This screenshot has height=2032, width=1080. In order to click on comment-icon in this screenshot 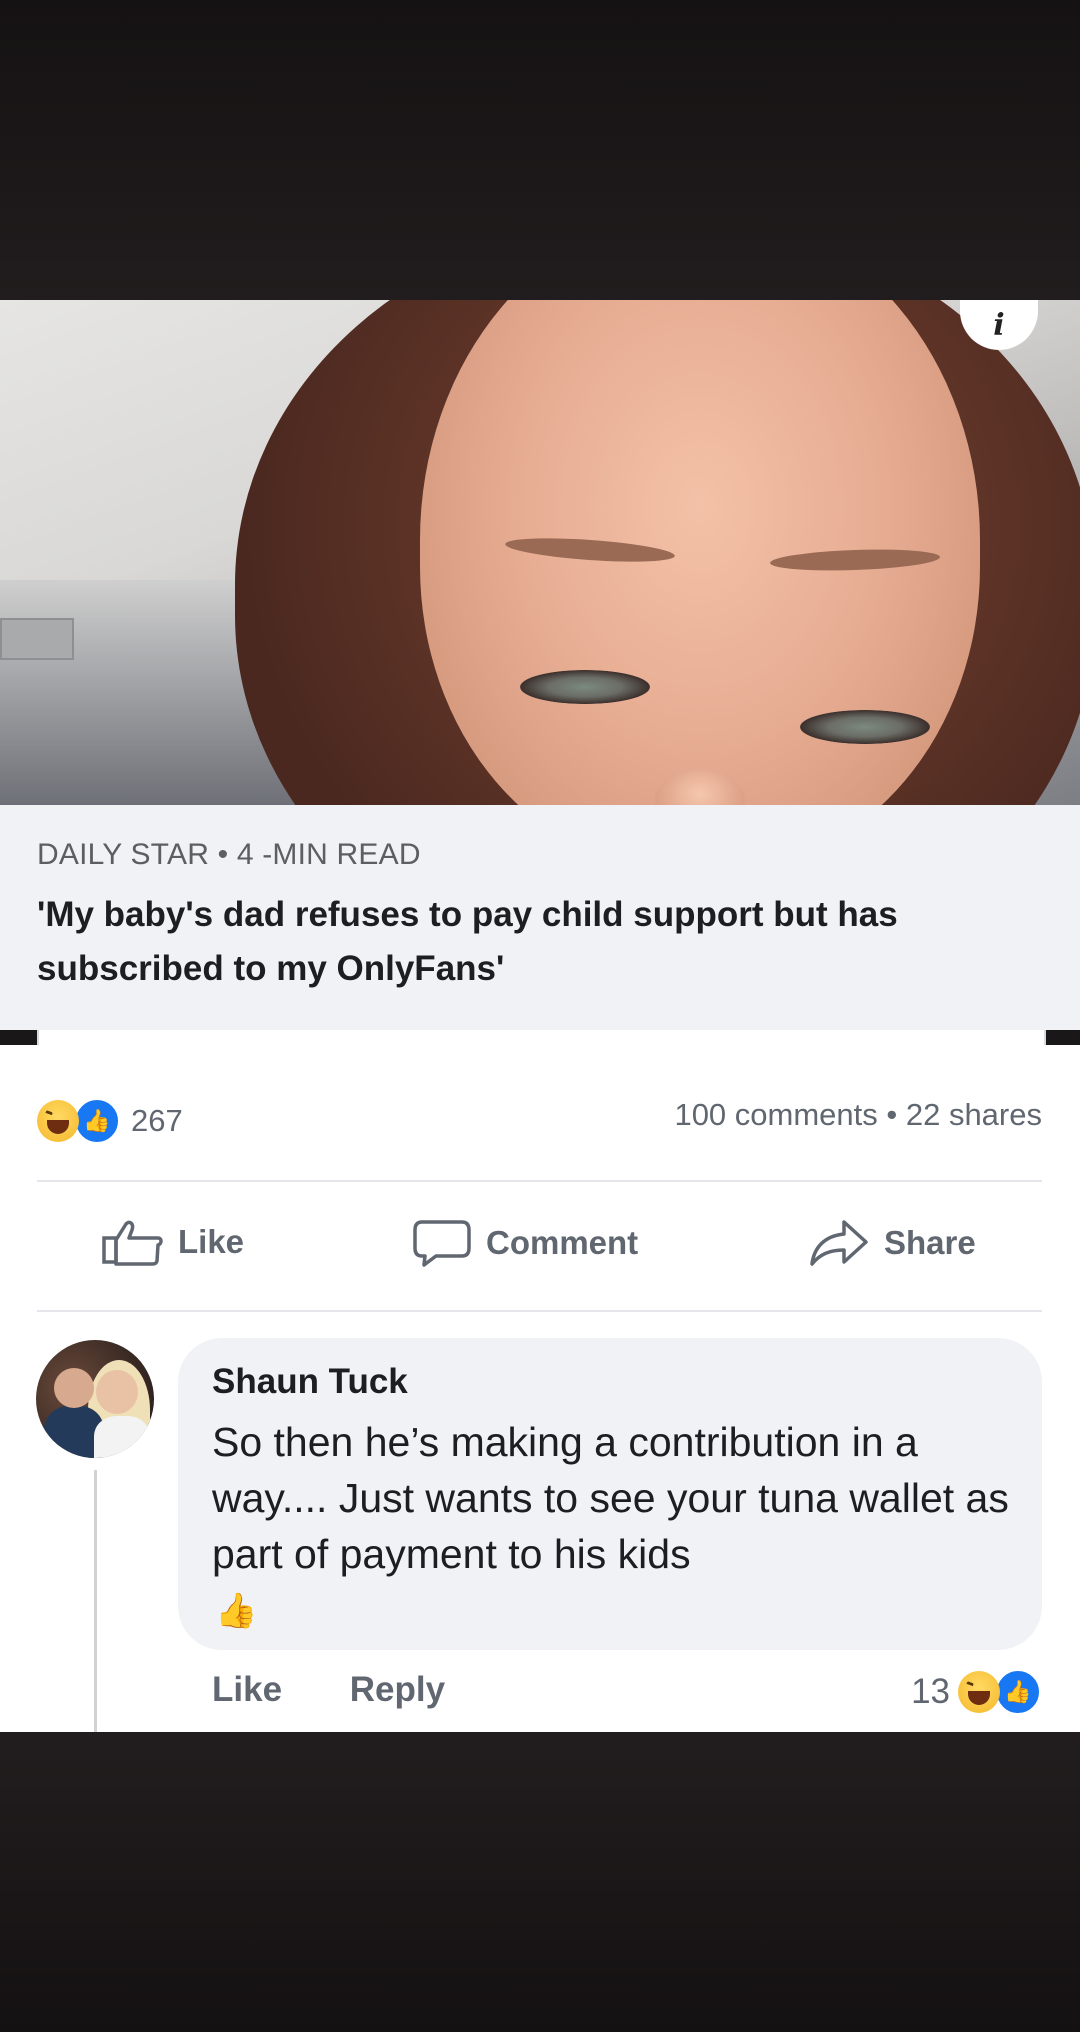, I will do `click(442, 1243)`.